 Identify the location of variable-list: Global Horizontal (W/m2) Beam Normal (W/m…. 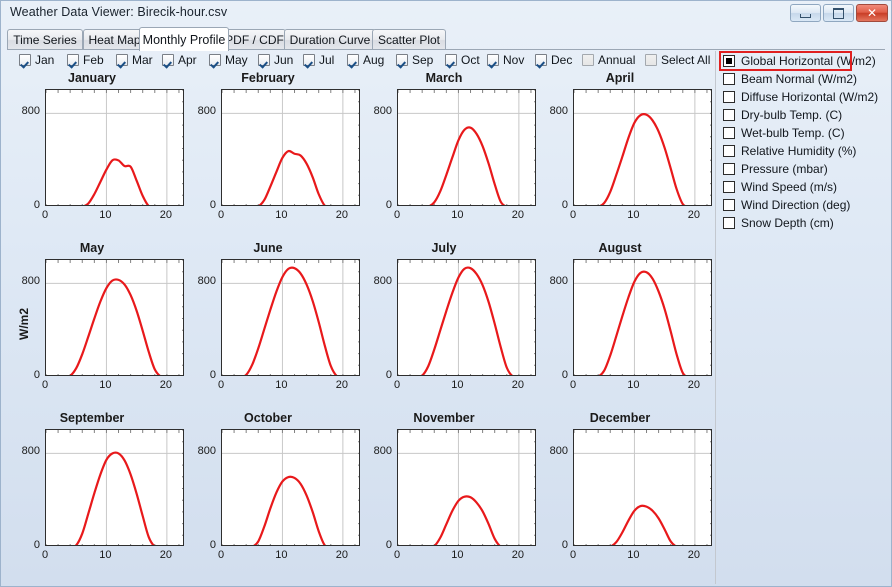
(804, 141).